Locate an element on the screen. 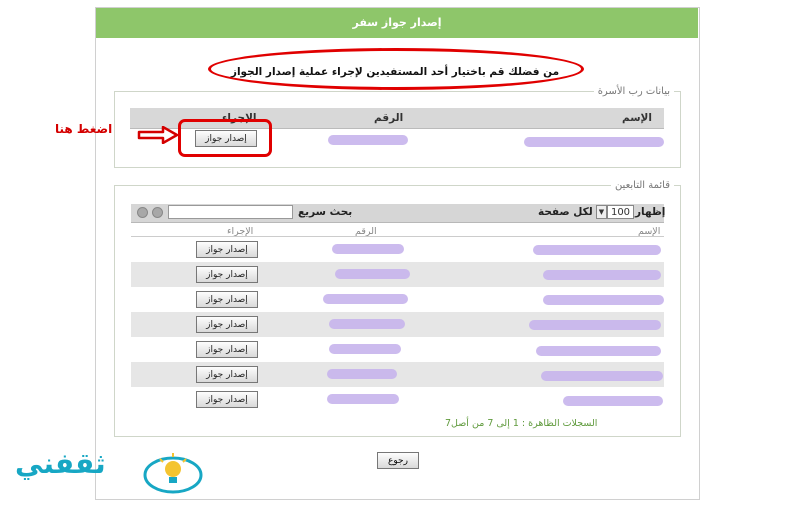 The height and width of the screenshot is (510, 800). highlight-oval-instruction is located at coordinates (396, 69).